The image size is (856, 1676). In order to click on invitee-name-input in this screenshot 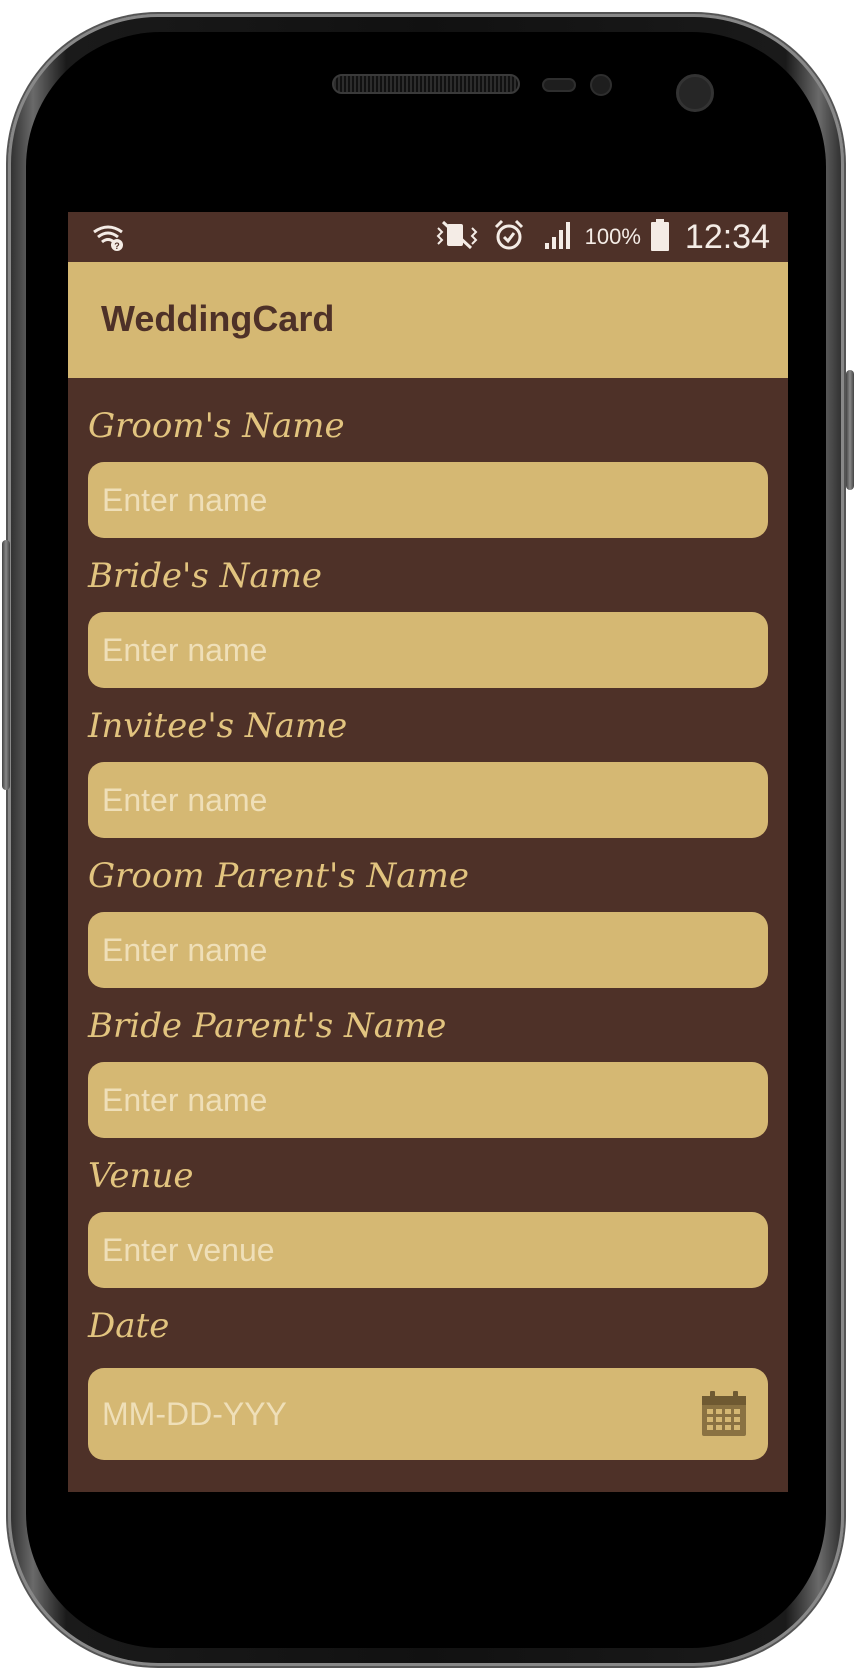, I will do `click(428, 800)`.